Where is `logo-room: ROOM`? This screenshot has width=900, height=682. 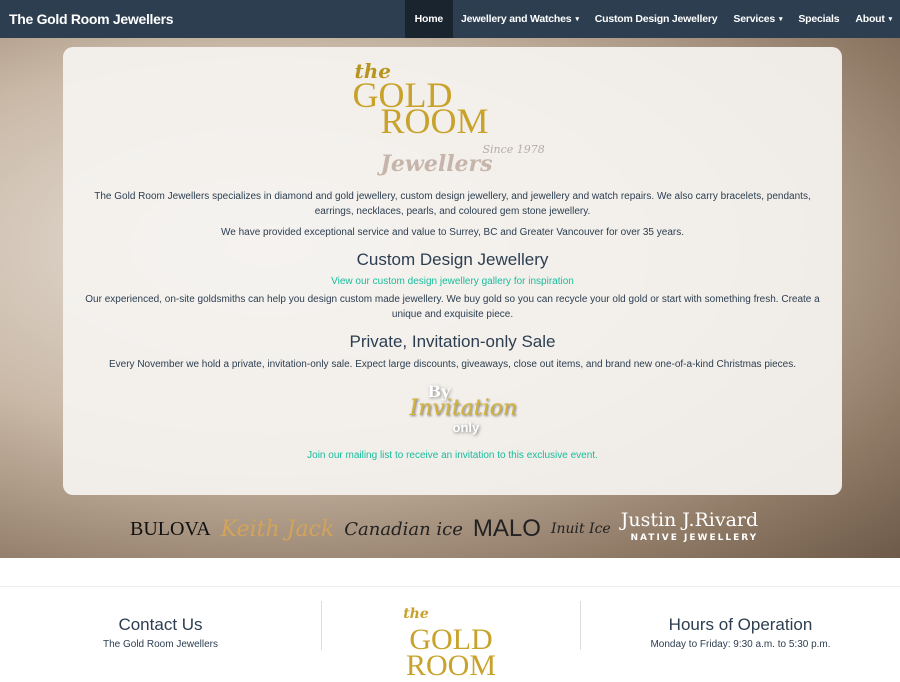
logo-room: ROOM is located at coordinates (434, 121).